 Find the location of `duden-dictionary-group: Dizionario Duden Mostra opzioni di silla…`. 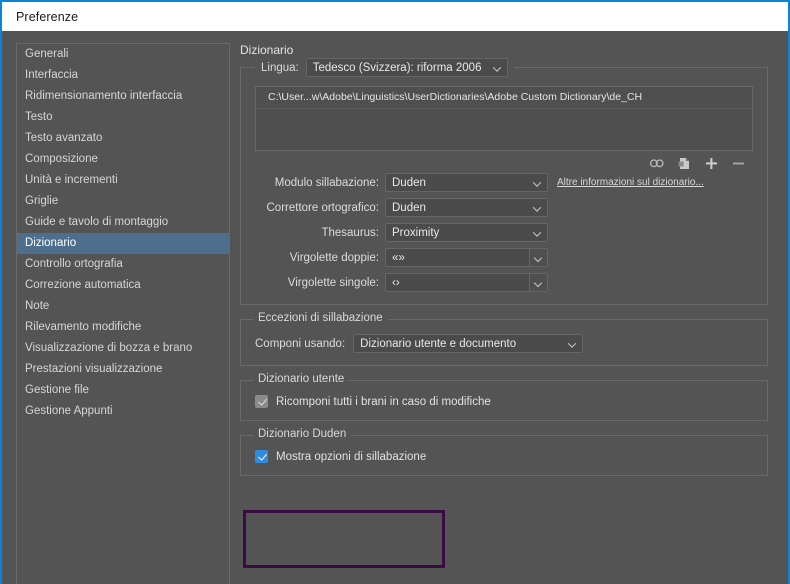

duden-dictionary-group: Dizionario Duden Mostra opzioni di silla… is located at coordinates (504, 452).